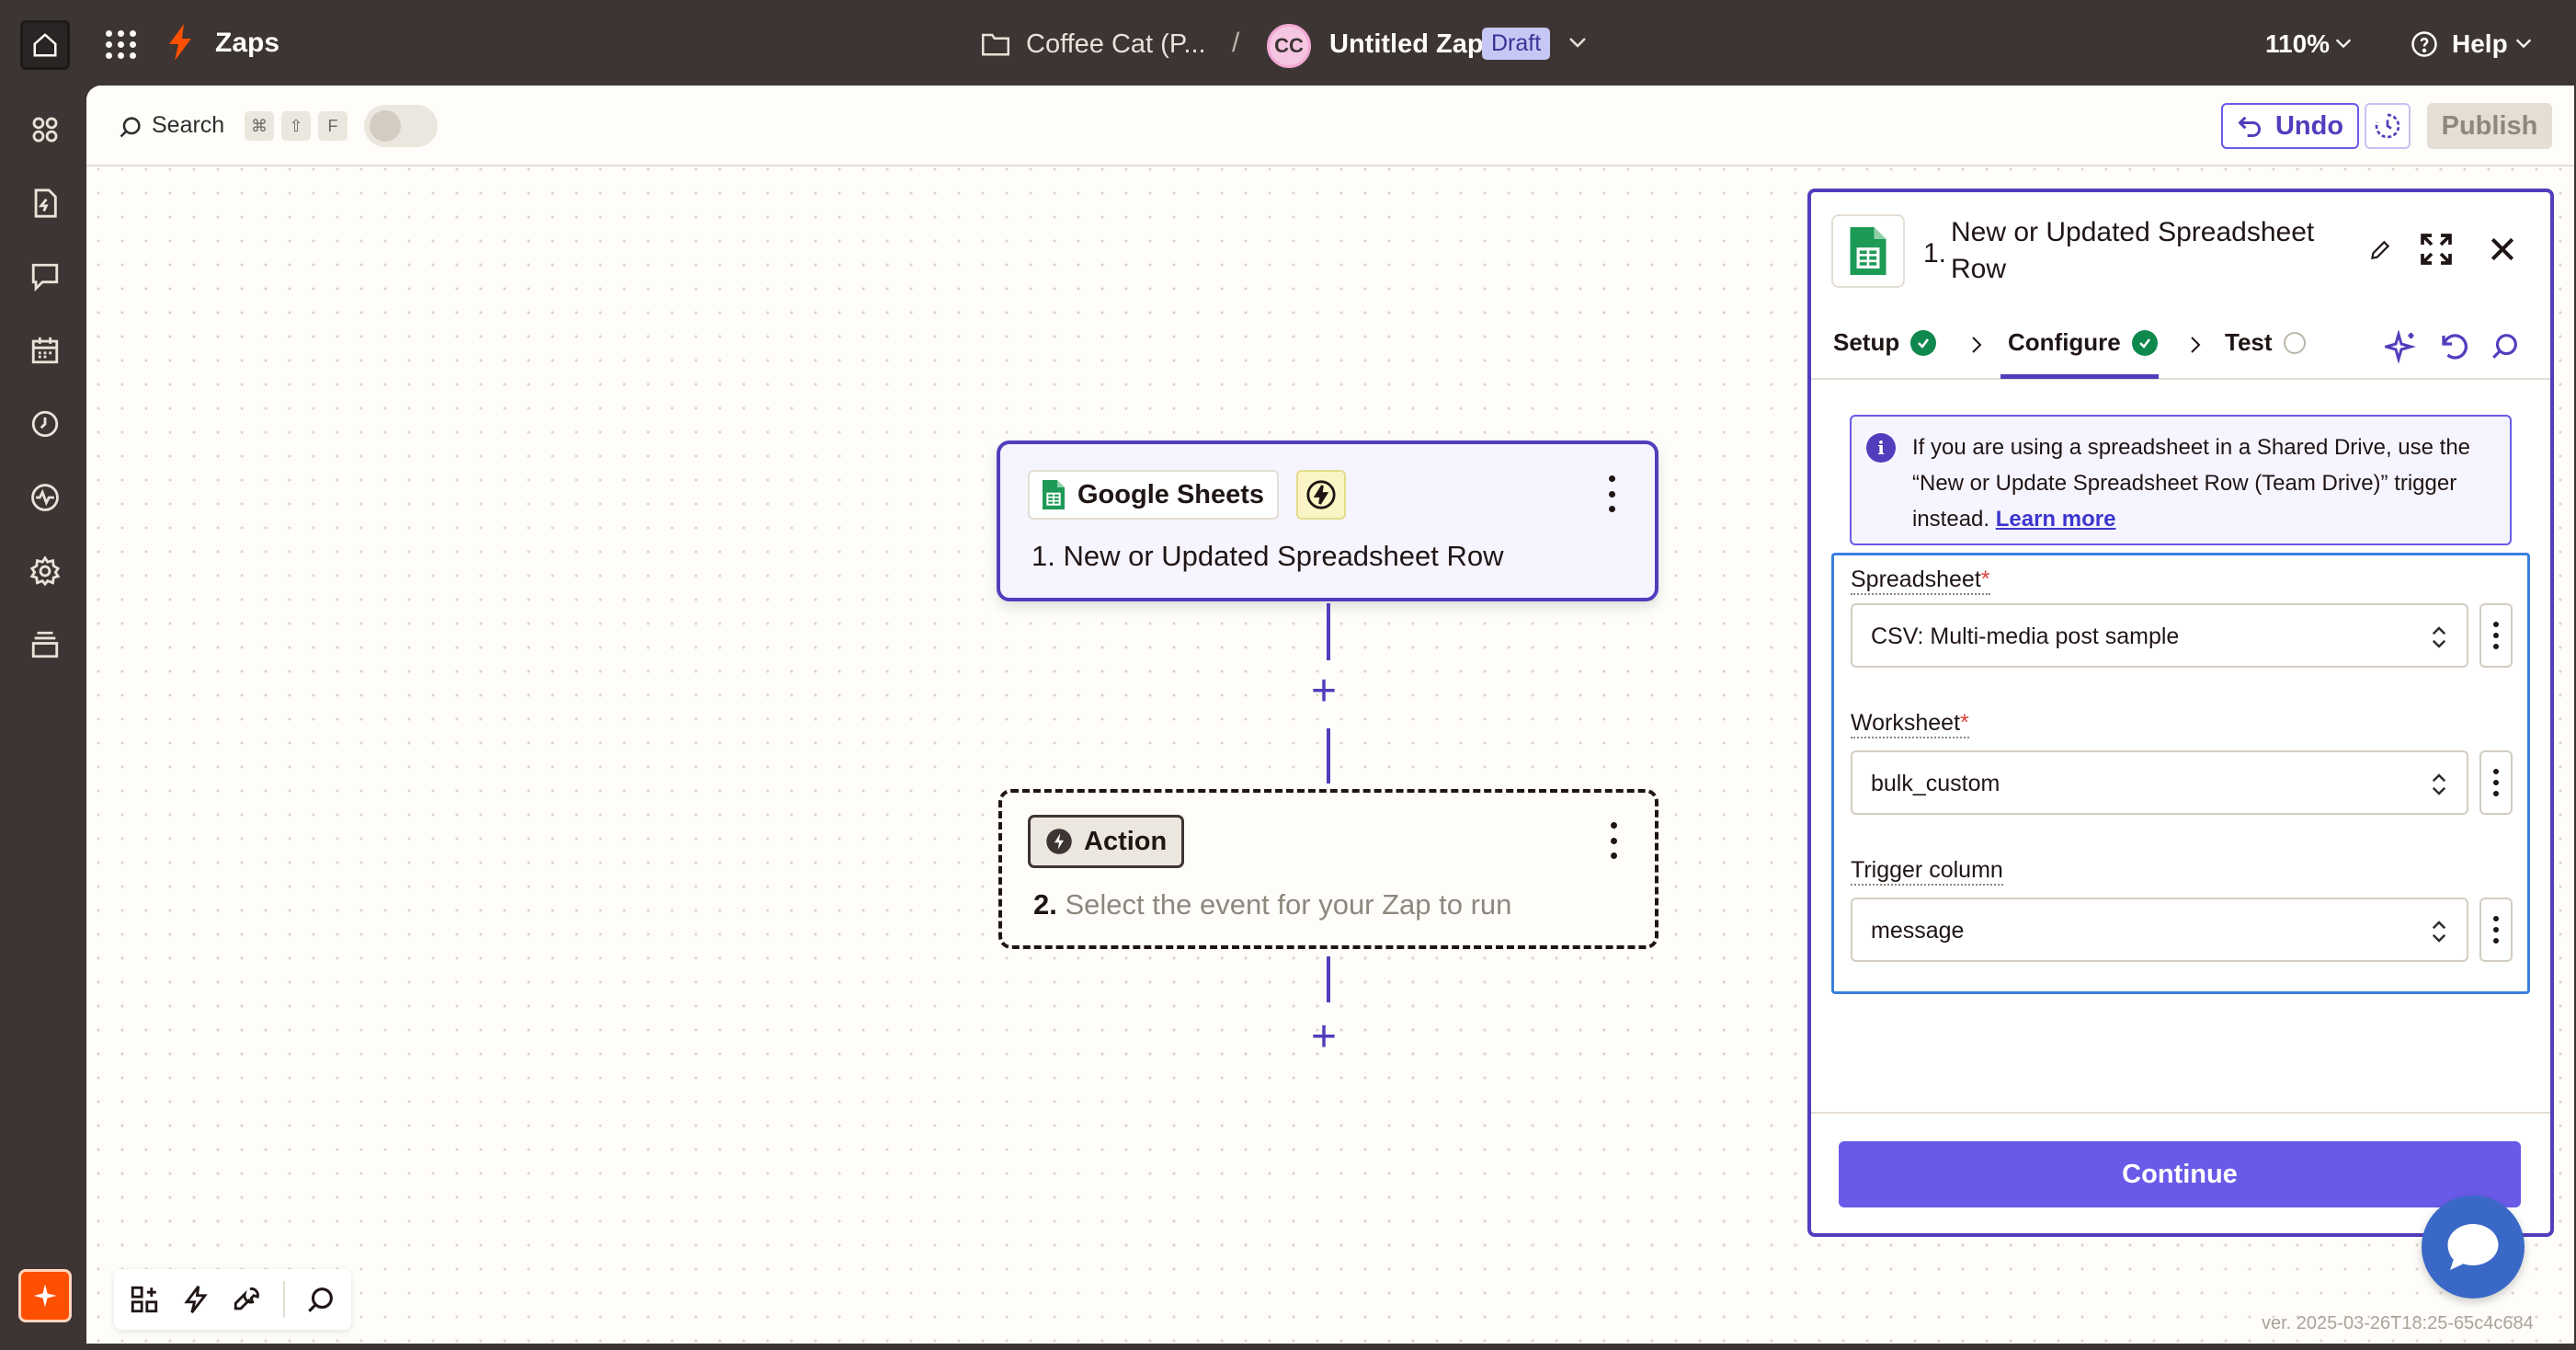 The image size is (2576, 1350). I want to click on step-title: 2. Select the event for your Zap to run, so click(1272, 904).